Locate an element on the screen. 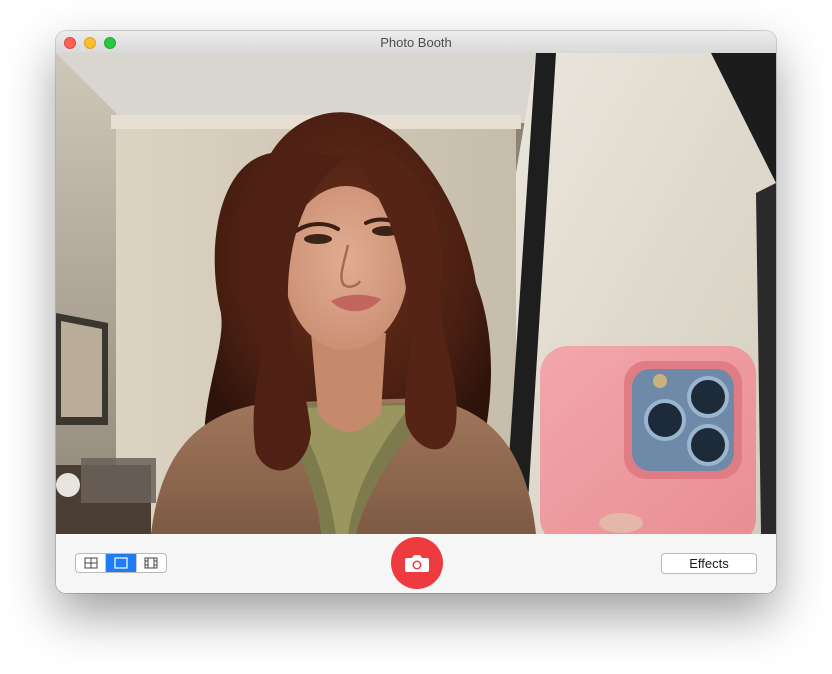 This screenshot has height=674, width=832. title-bar: Photo Booth is located at coordinates (416, 42).